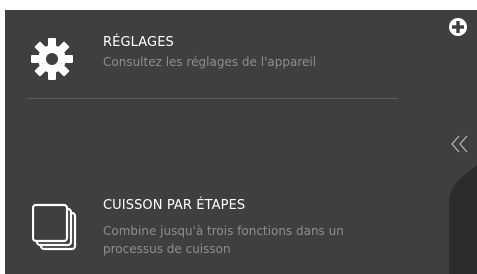  Describe the element at coordinates (52, 59) in the screenshot. I see `gear-icon` at that location.